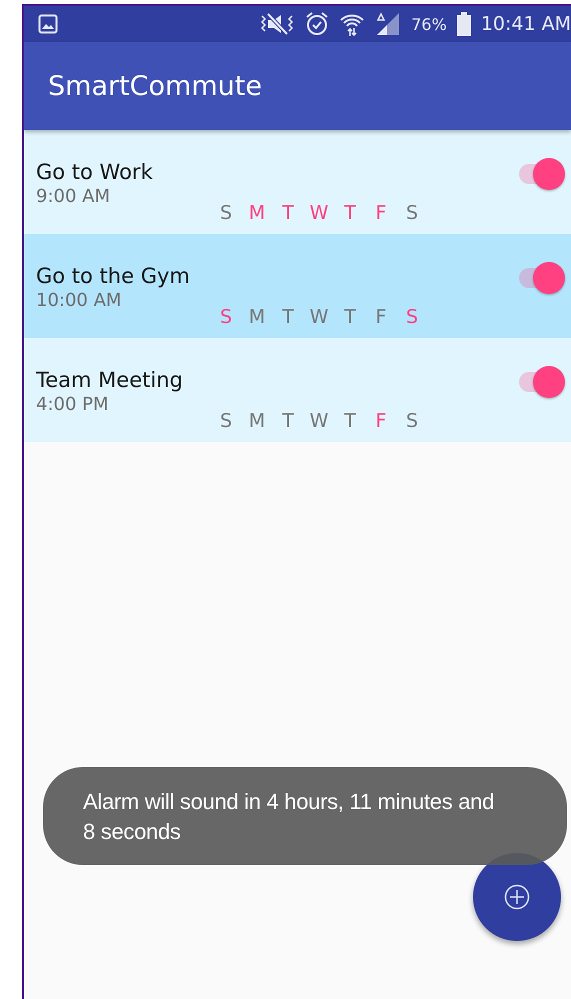  Describe the element at coordinates (429, 24) in the screenshot. I see `battery-percent: 76%` at that location.